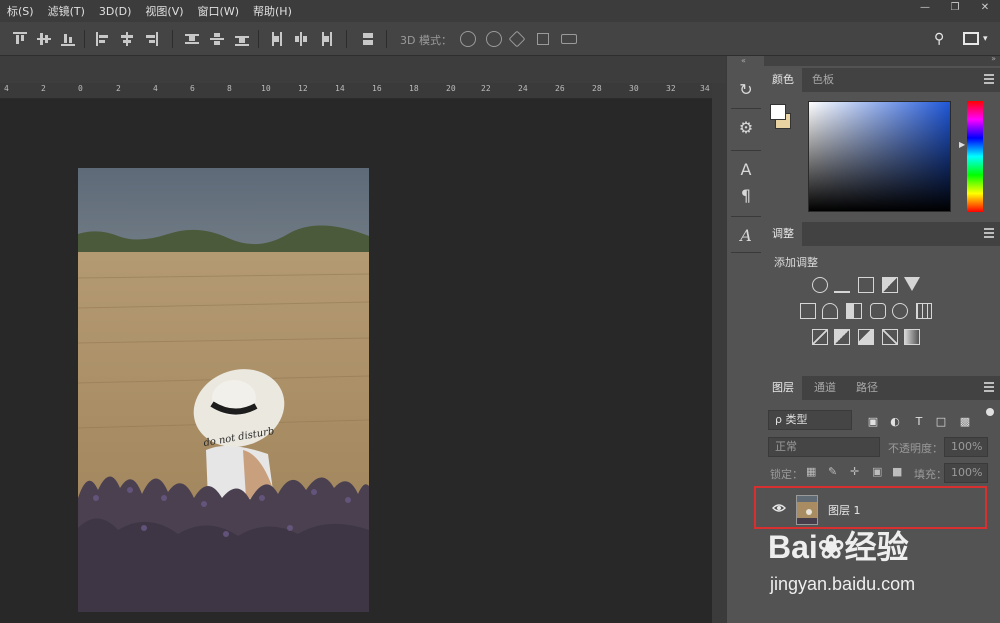 This screenshot has height=623, width=1000. Describe the element at coordinates (127, 39) in the screenshot. I see `align-hcenter-icon` at that location.